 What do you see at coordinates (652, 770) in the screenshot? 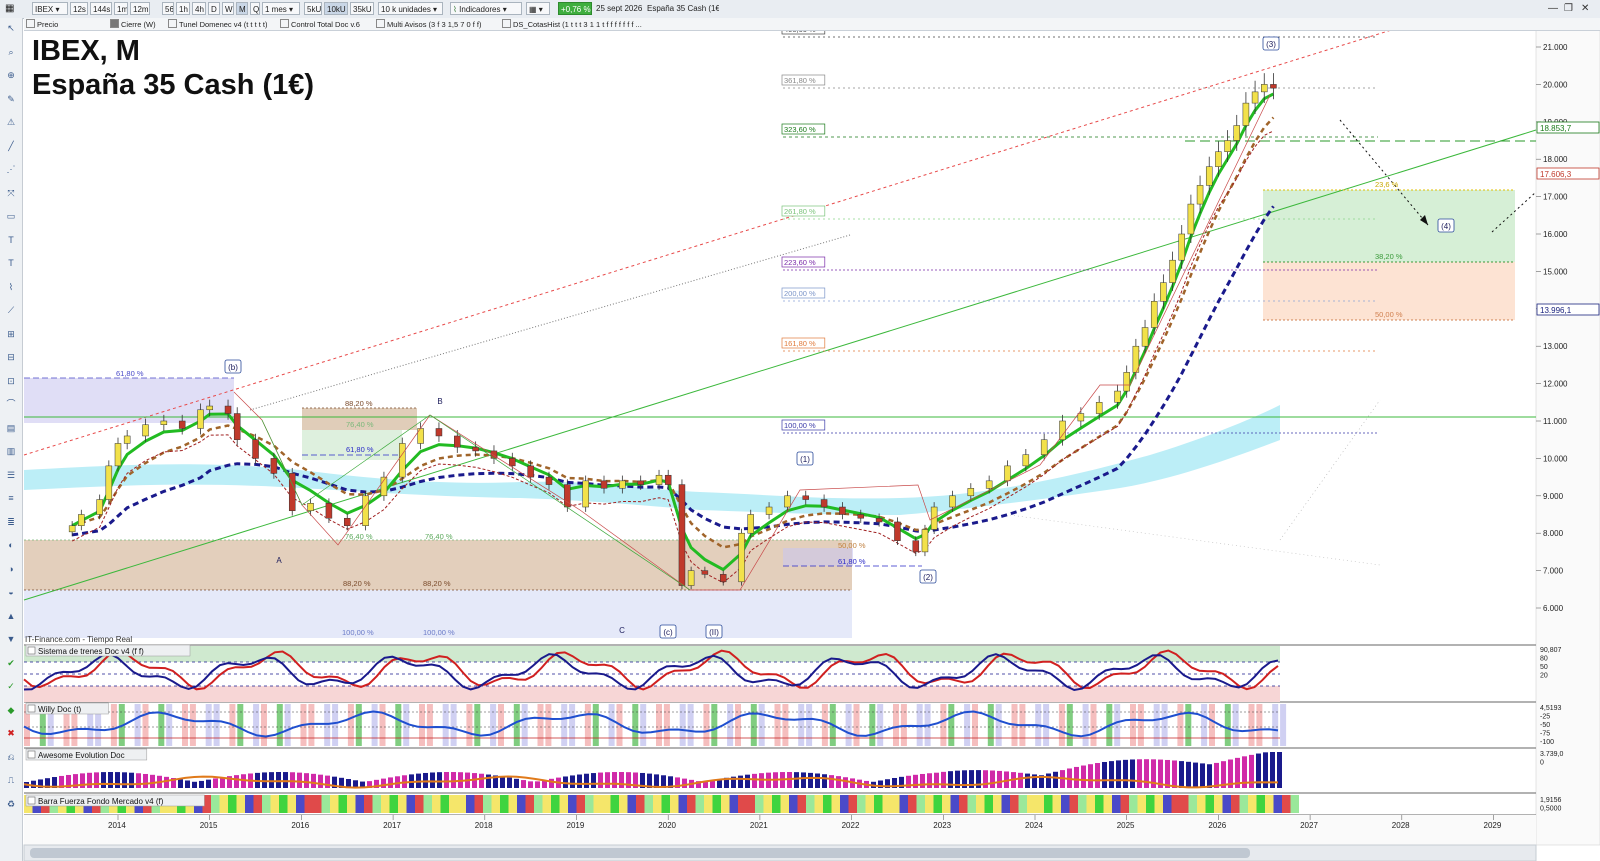
I see `awesome-evolution-pane` at bounding box center [652, 770].